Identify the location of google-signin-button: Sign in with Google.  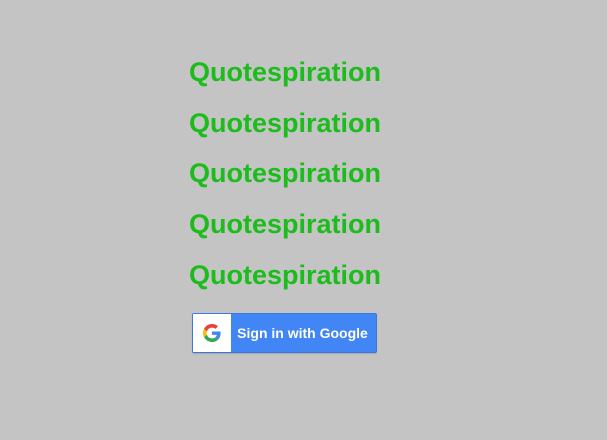
(284, 333).